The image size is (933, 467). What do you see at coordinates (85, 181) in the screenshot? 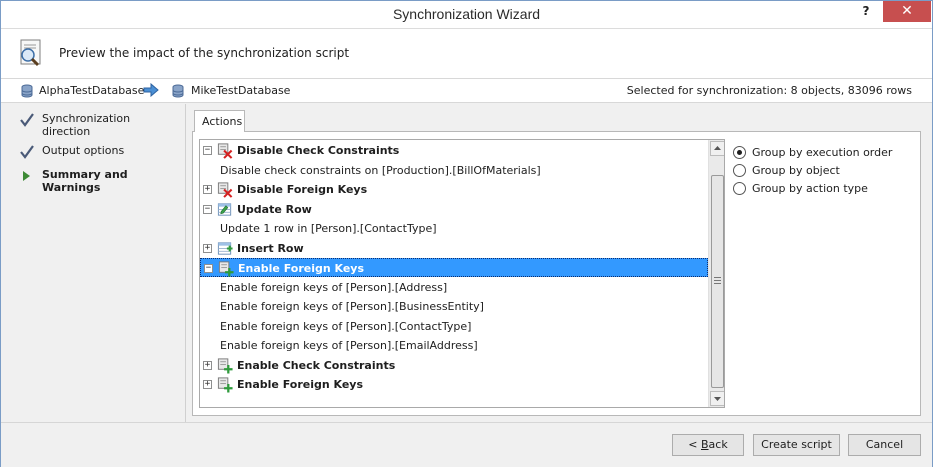
I see `step-label: Summary and Warnings` at bounding box center [85, 181].